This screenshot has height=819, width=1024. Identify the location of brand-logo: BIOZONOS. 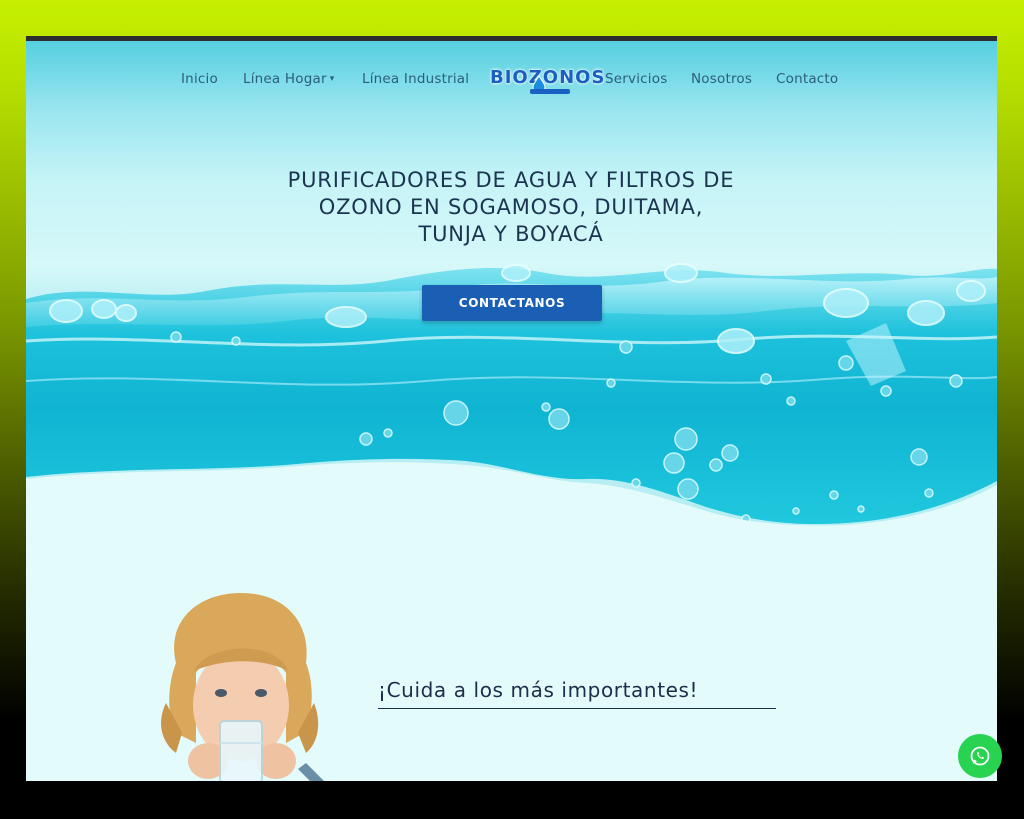
(547, 85).